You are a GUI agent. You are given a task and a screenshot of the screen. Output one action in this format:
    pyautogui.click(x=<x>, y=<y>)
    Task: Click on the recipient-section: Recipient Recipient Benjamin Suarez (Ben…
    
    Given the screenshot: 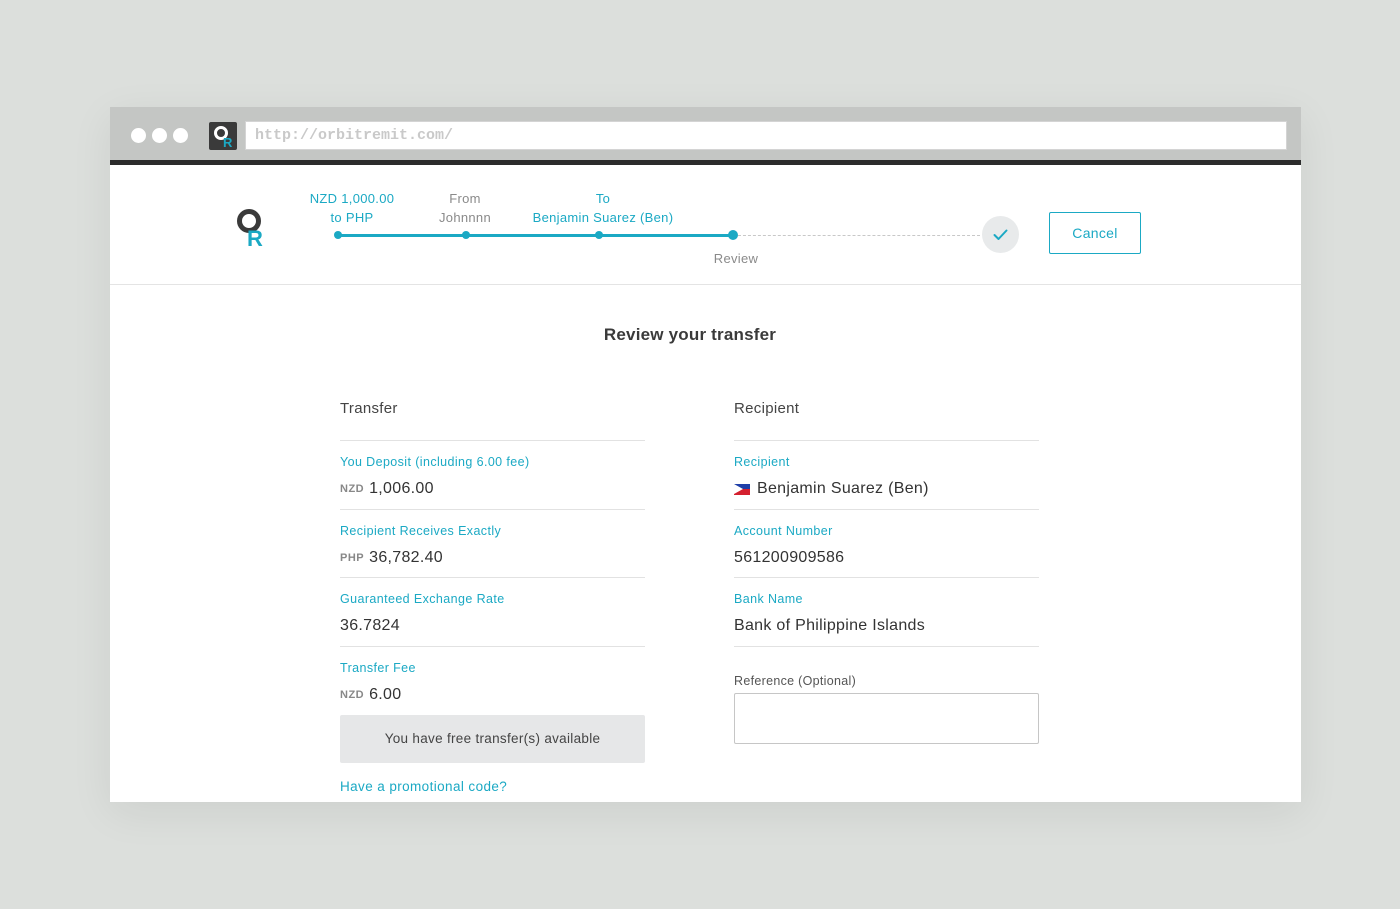 What is the action you would take?
    pyautogui.click(x=886, y=574)
    